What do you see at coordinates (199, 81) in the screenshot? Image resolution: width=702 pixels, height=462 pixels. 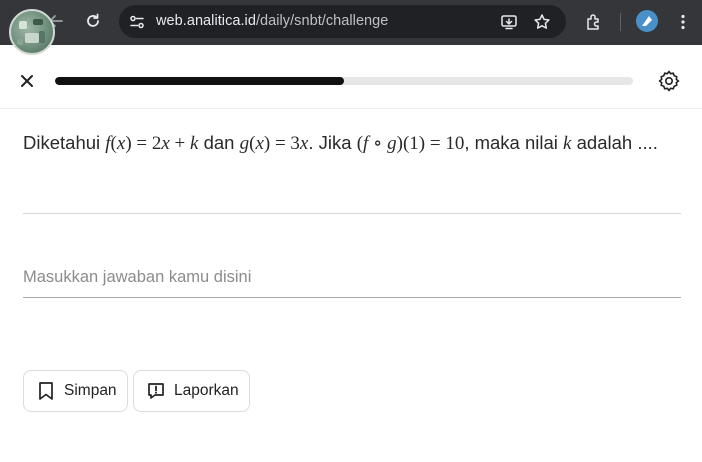 I see `progress-fill` at bounding box center [199, 81].